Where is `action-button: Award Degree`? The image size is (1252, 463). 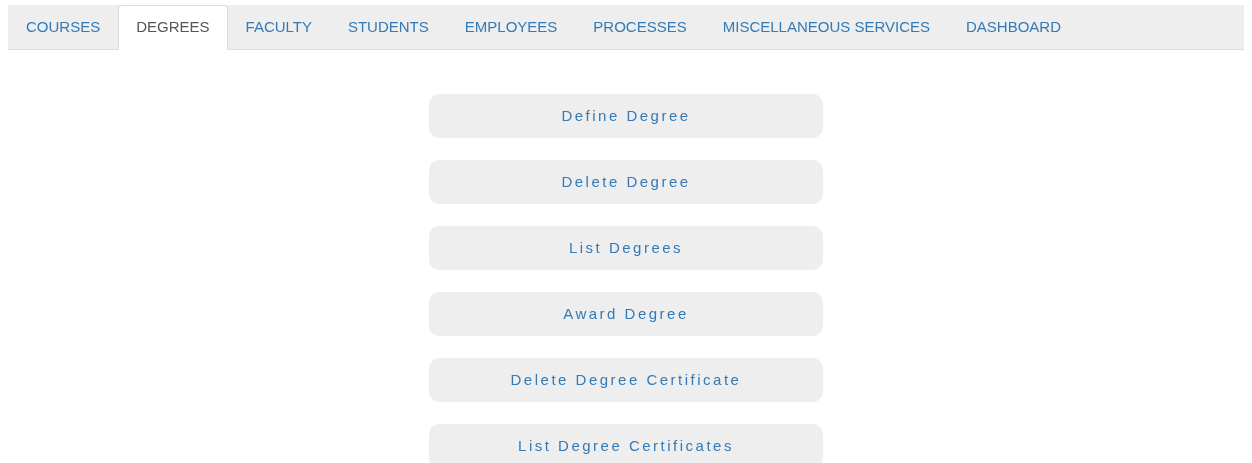
action-button: Award Degree is located at coordinates (626, 314).